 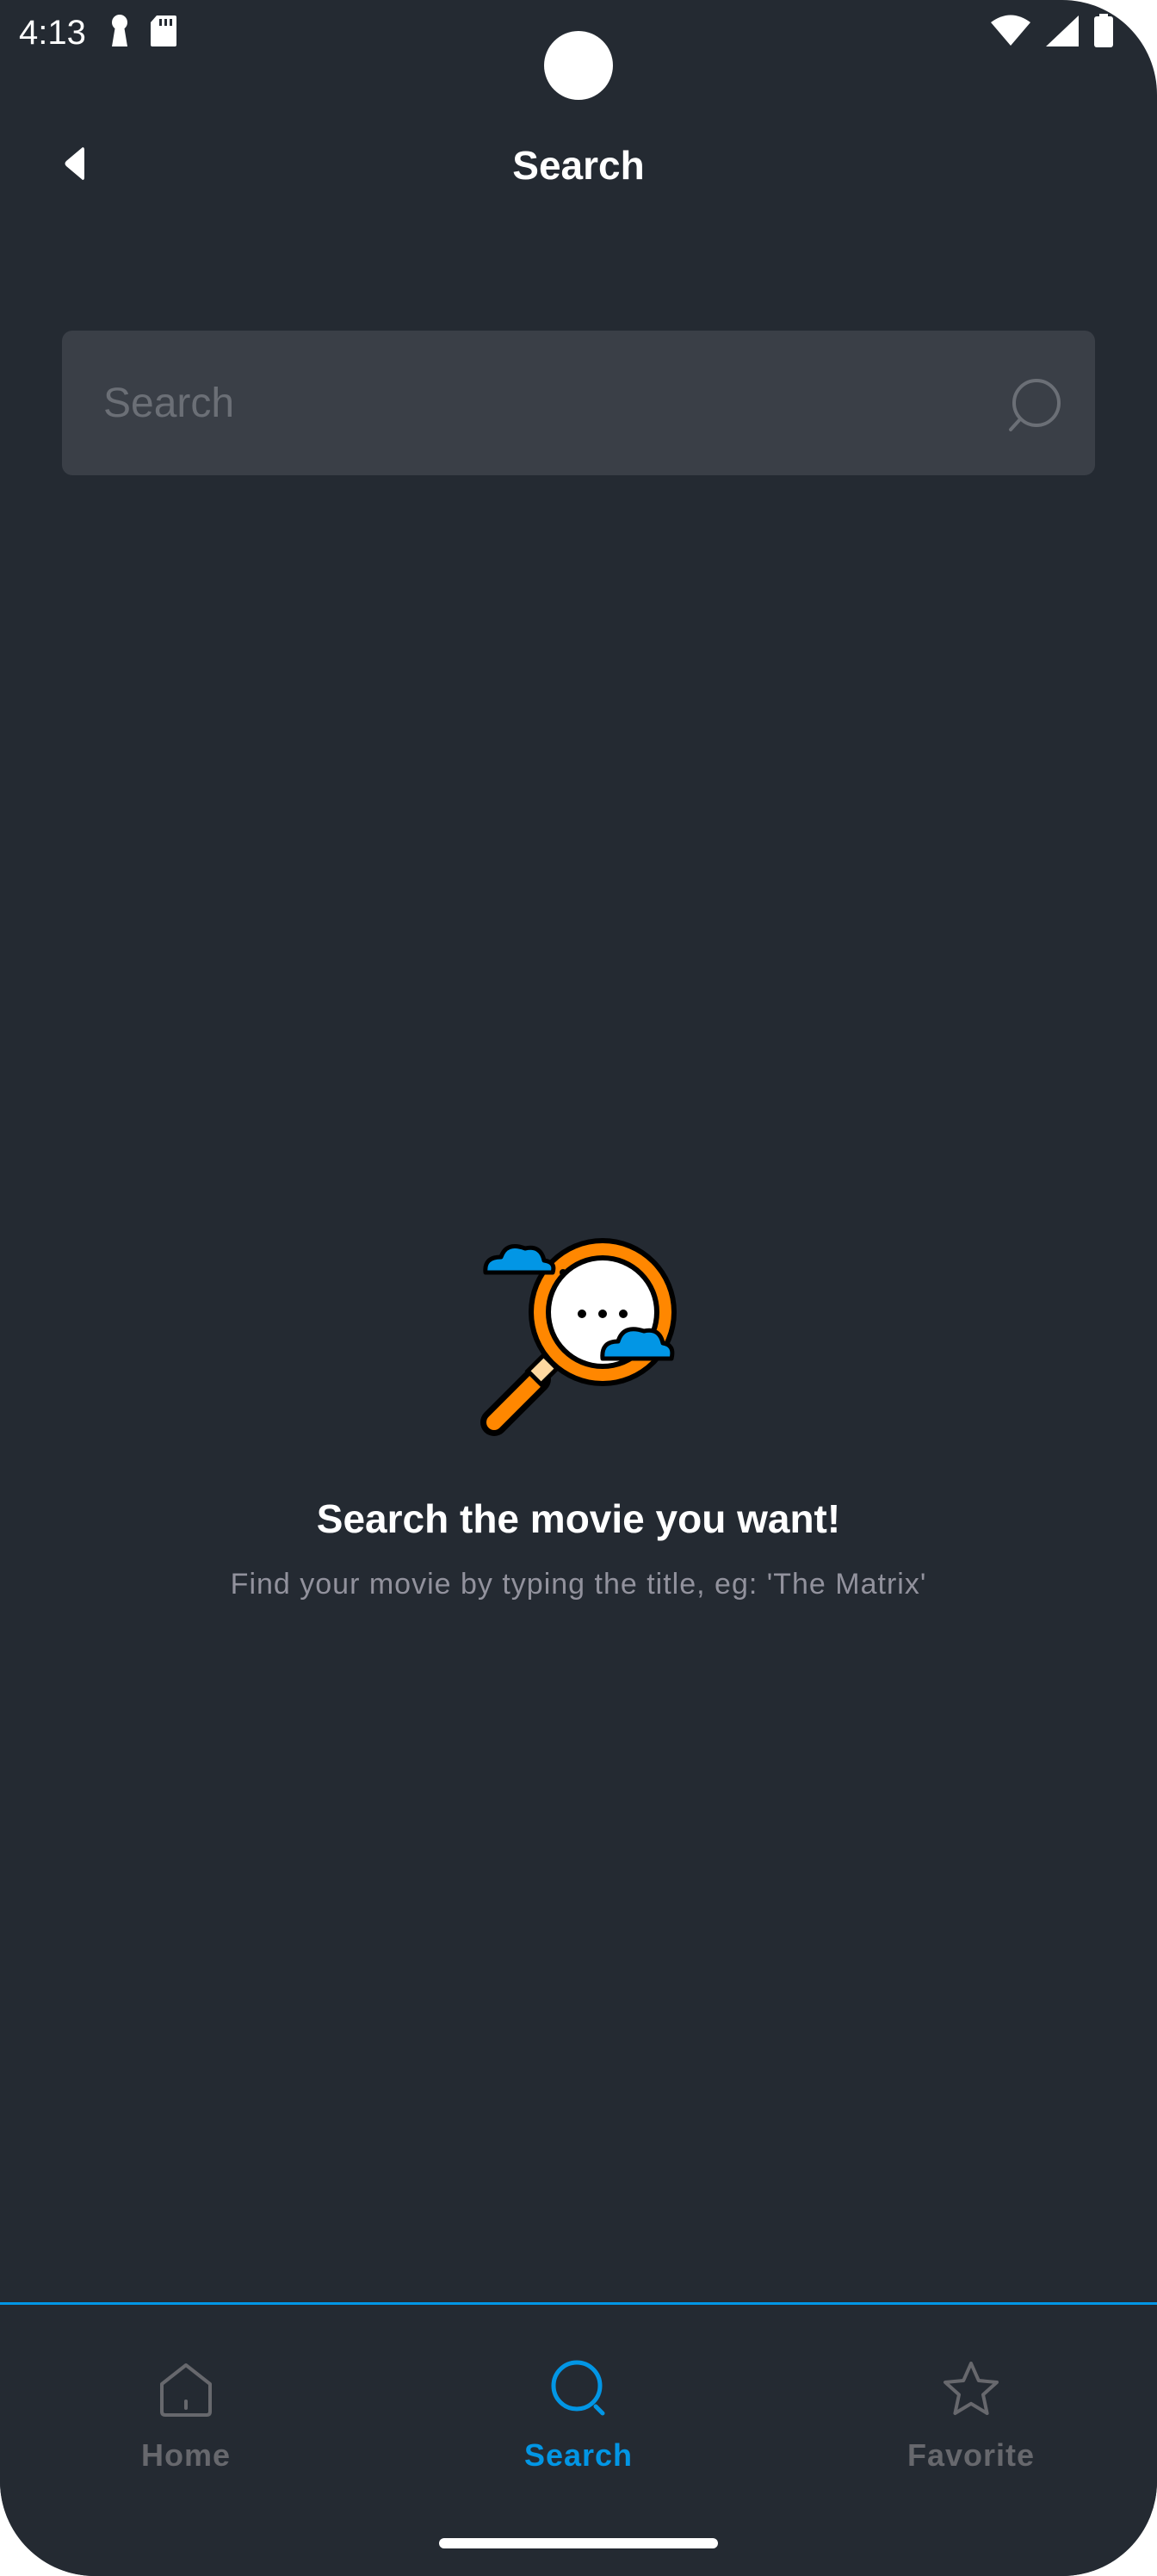 I want to click on header: Search, so click(x=579, y=165).